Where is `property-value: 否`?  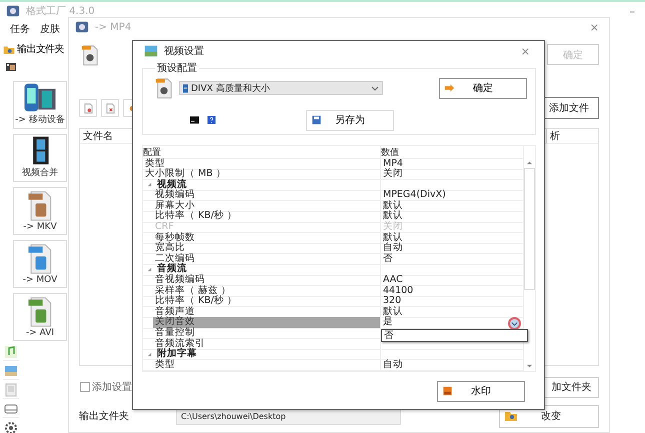
property-value: 否 is located at coordinates (387, 259).